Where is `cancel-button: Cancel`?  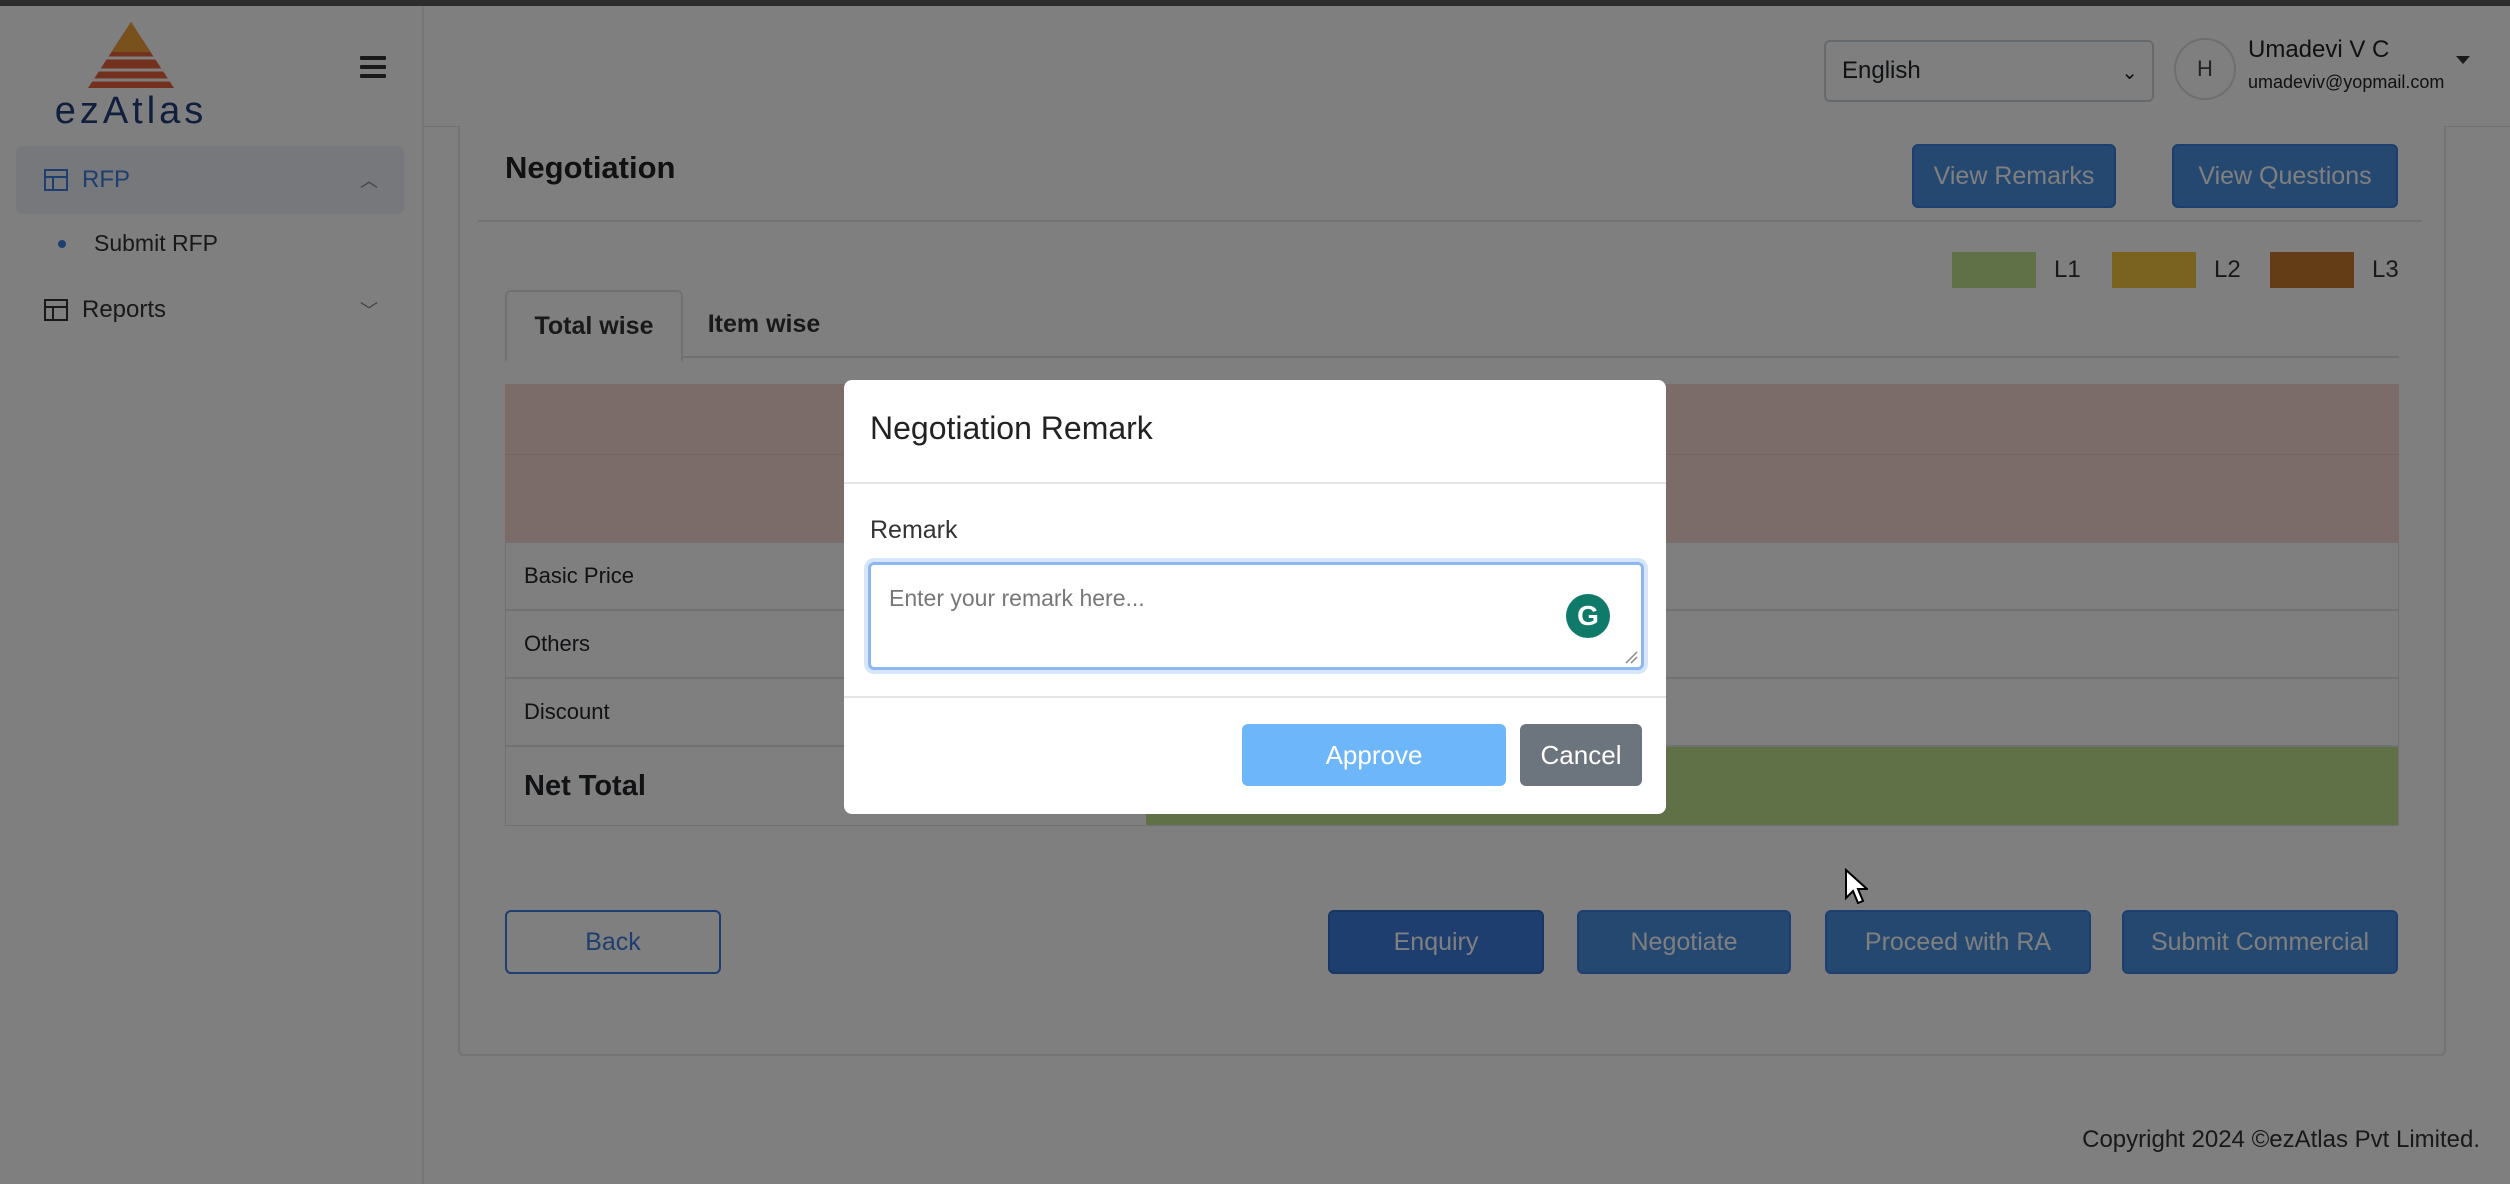 cancel-button: Cancel is located at coordinates (1581, 755).